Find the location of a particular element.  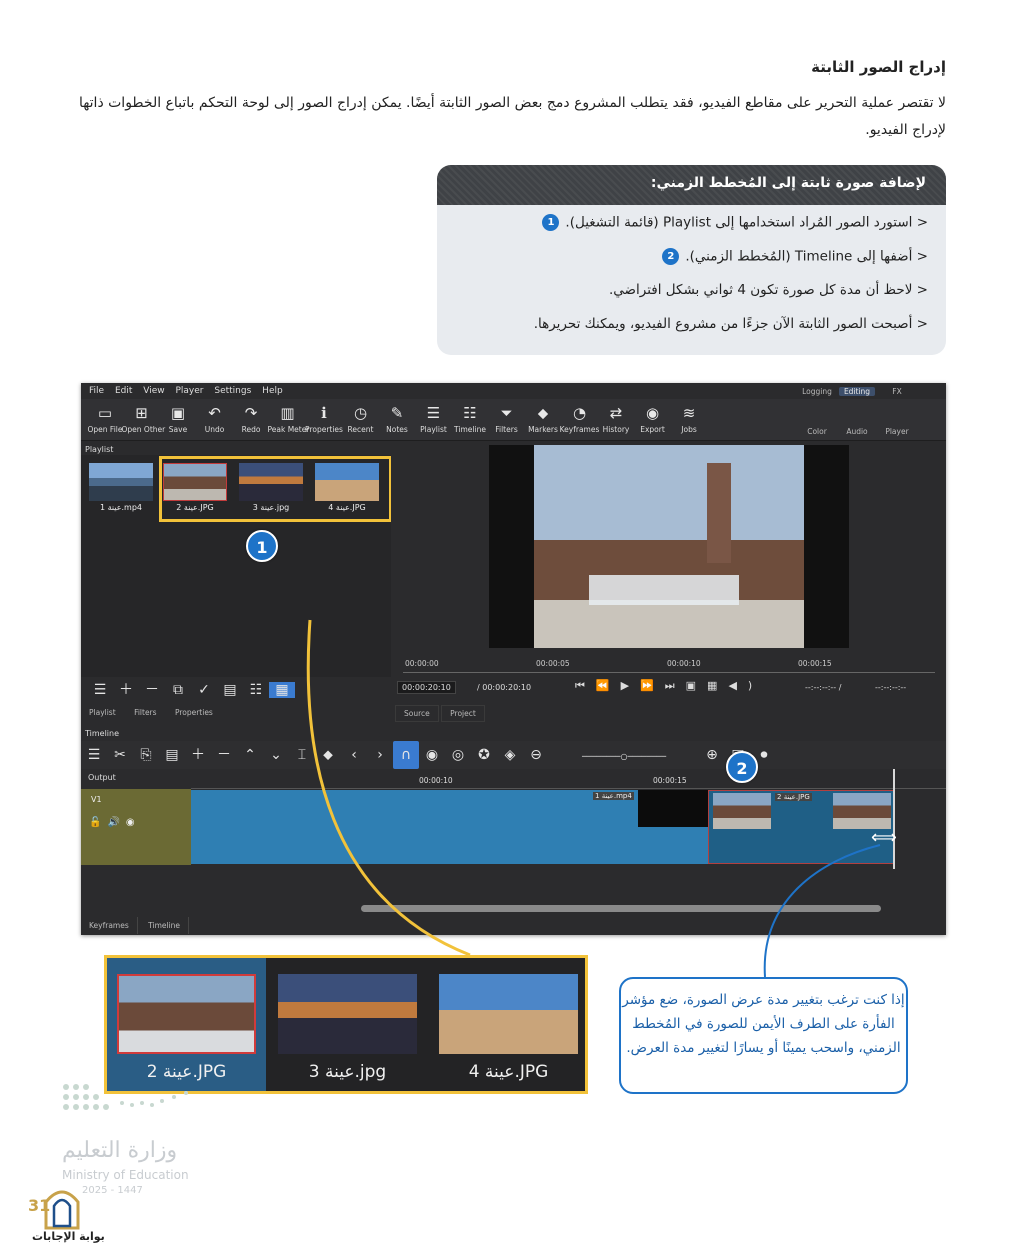

zoomed-playlist: عينة 2.JPG عينة 3.jpg عينة 4.JPG is located at coordinates (346, 1024).